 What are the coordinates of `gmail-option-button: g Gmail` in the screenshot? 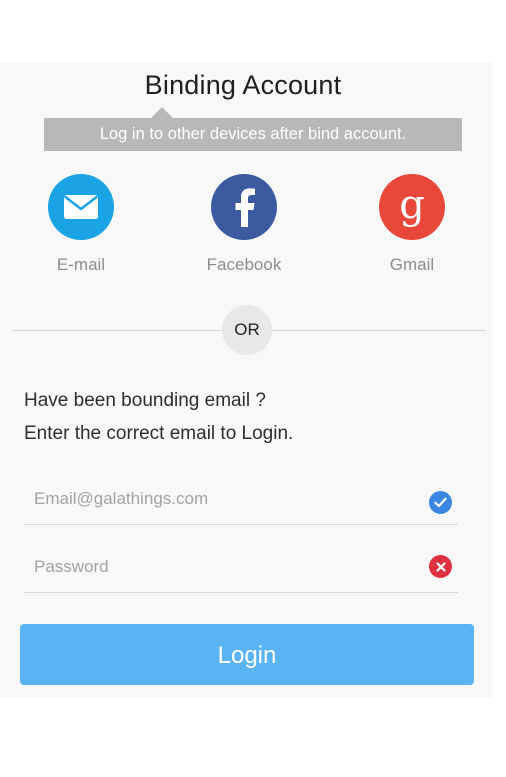 It's located at (412, 224).